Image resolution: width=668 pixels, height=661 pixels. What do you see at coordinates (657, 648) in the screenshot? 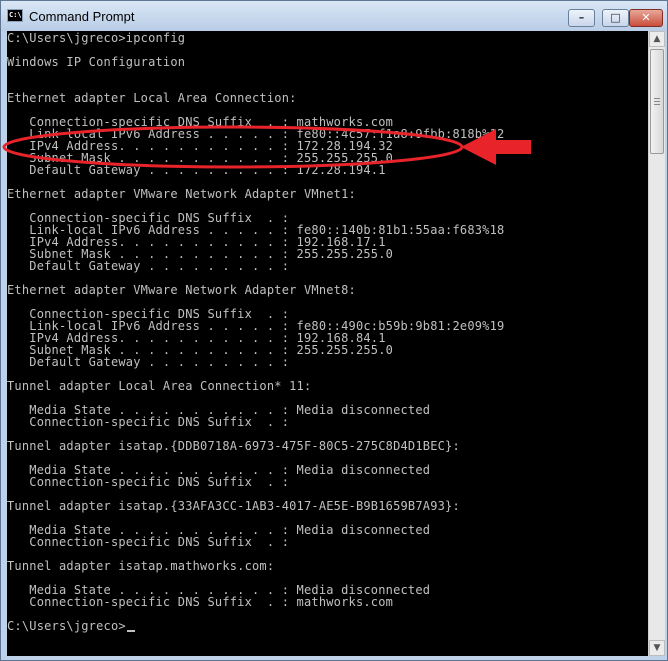
I see `scroll-down-icon: ▼` at bounding box center [657, 648].